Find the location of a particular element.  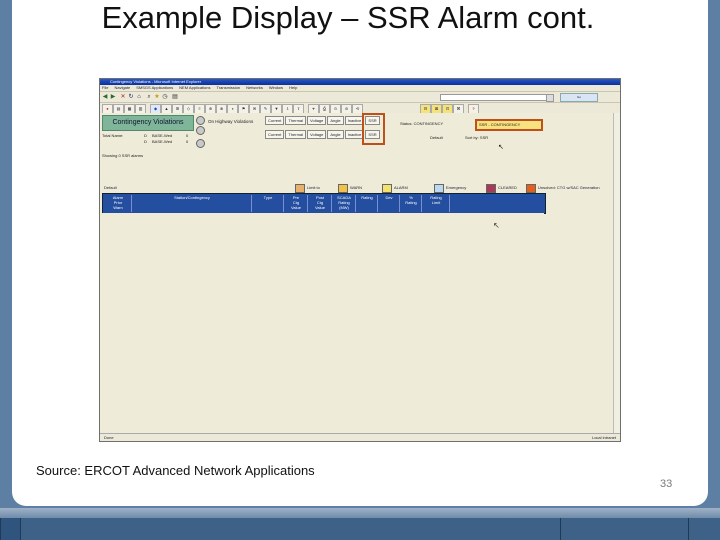

ssr-tab-highlight is located at coordinates (373, 129).